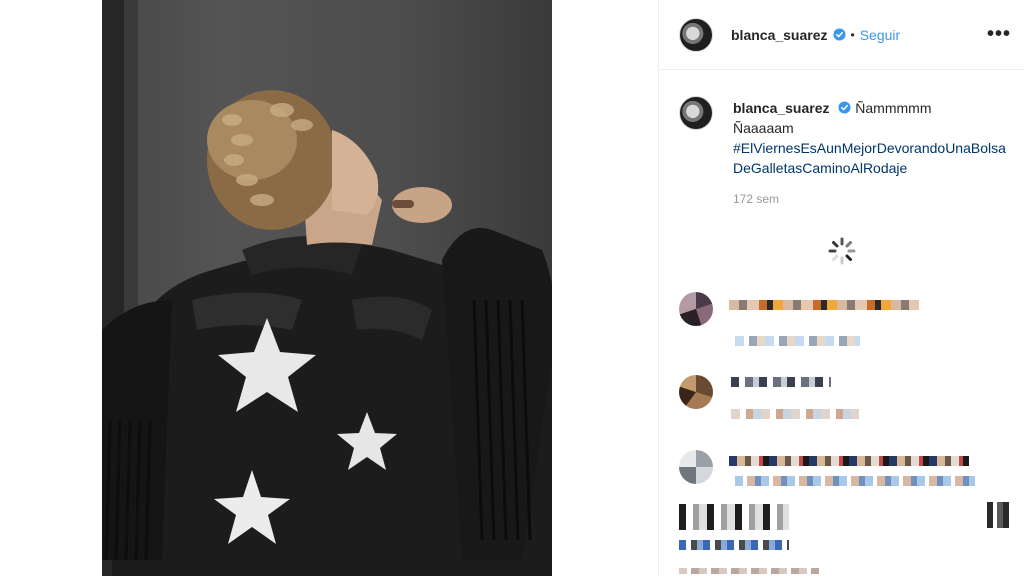 Image resolution: width=1024 pixels, height=576 pixels. I want to click on post-timestamp: 172 sem, so click(756, 199).